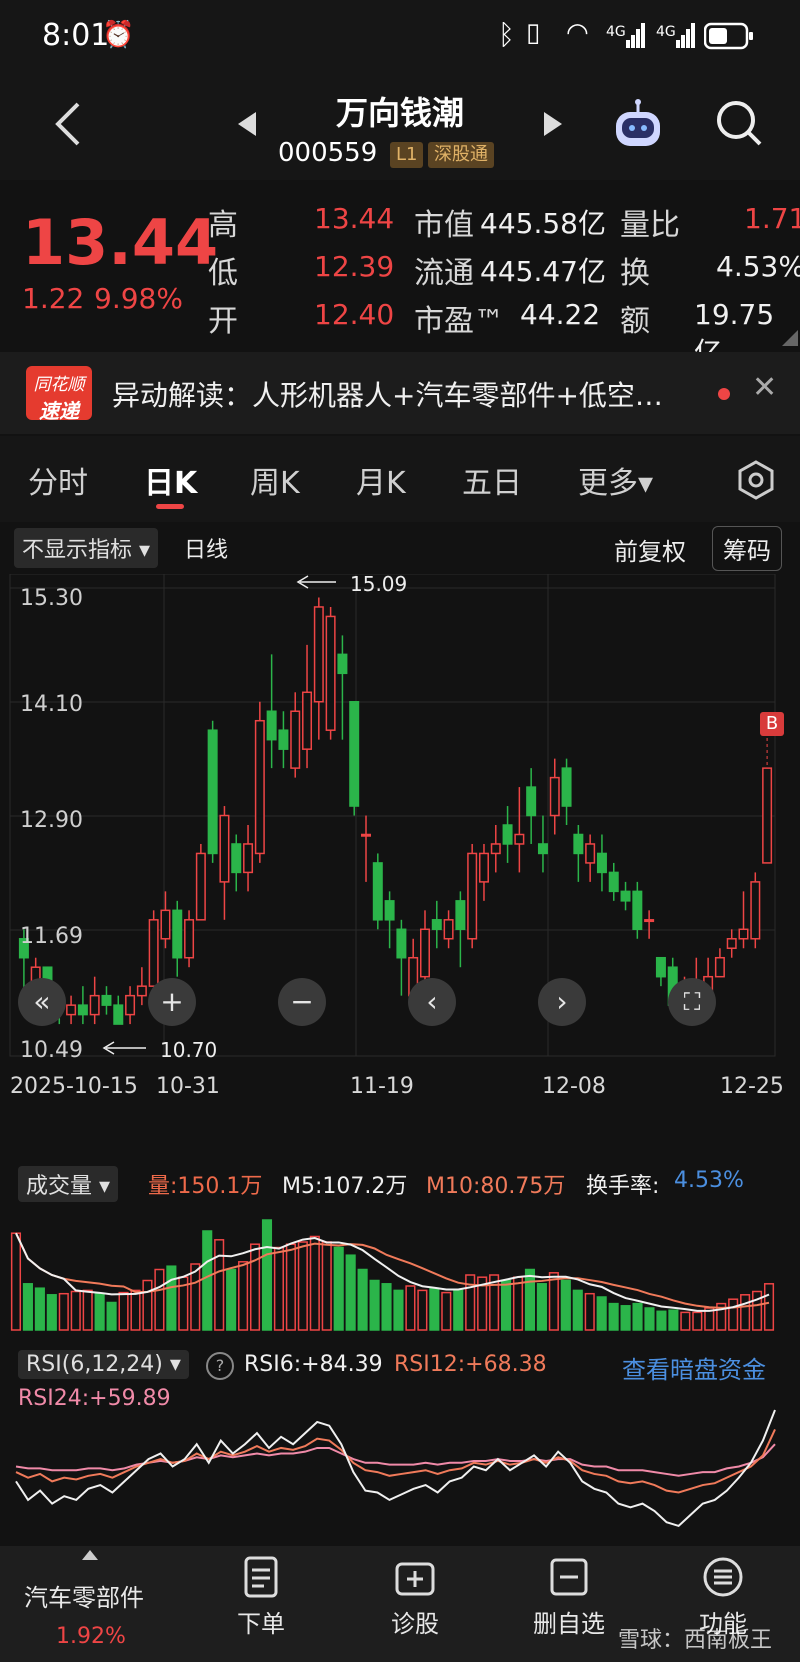 This screenshot has height=1662, width=800. I want to click on mktcap-value: 445.58亿, so click(543, 223).